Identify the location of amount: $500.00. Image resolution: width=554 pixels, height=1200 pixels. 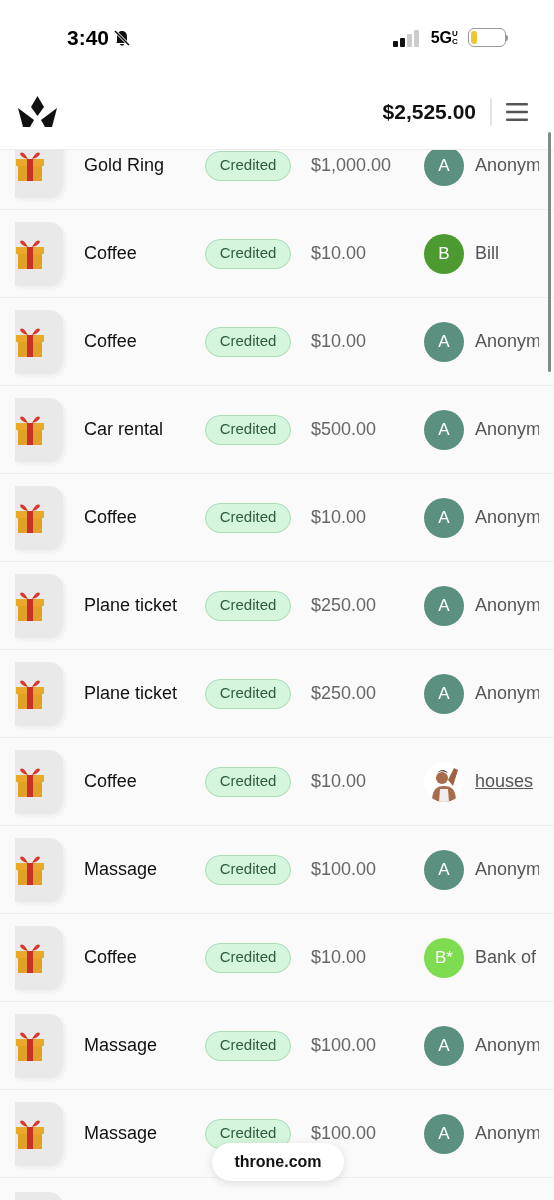
(344, 429).